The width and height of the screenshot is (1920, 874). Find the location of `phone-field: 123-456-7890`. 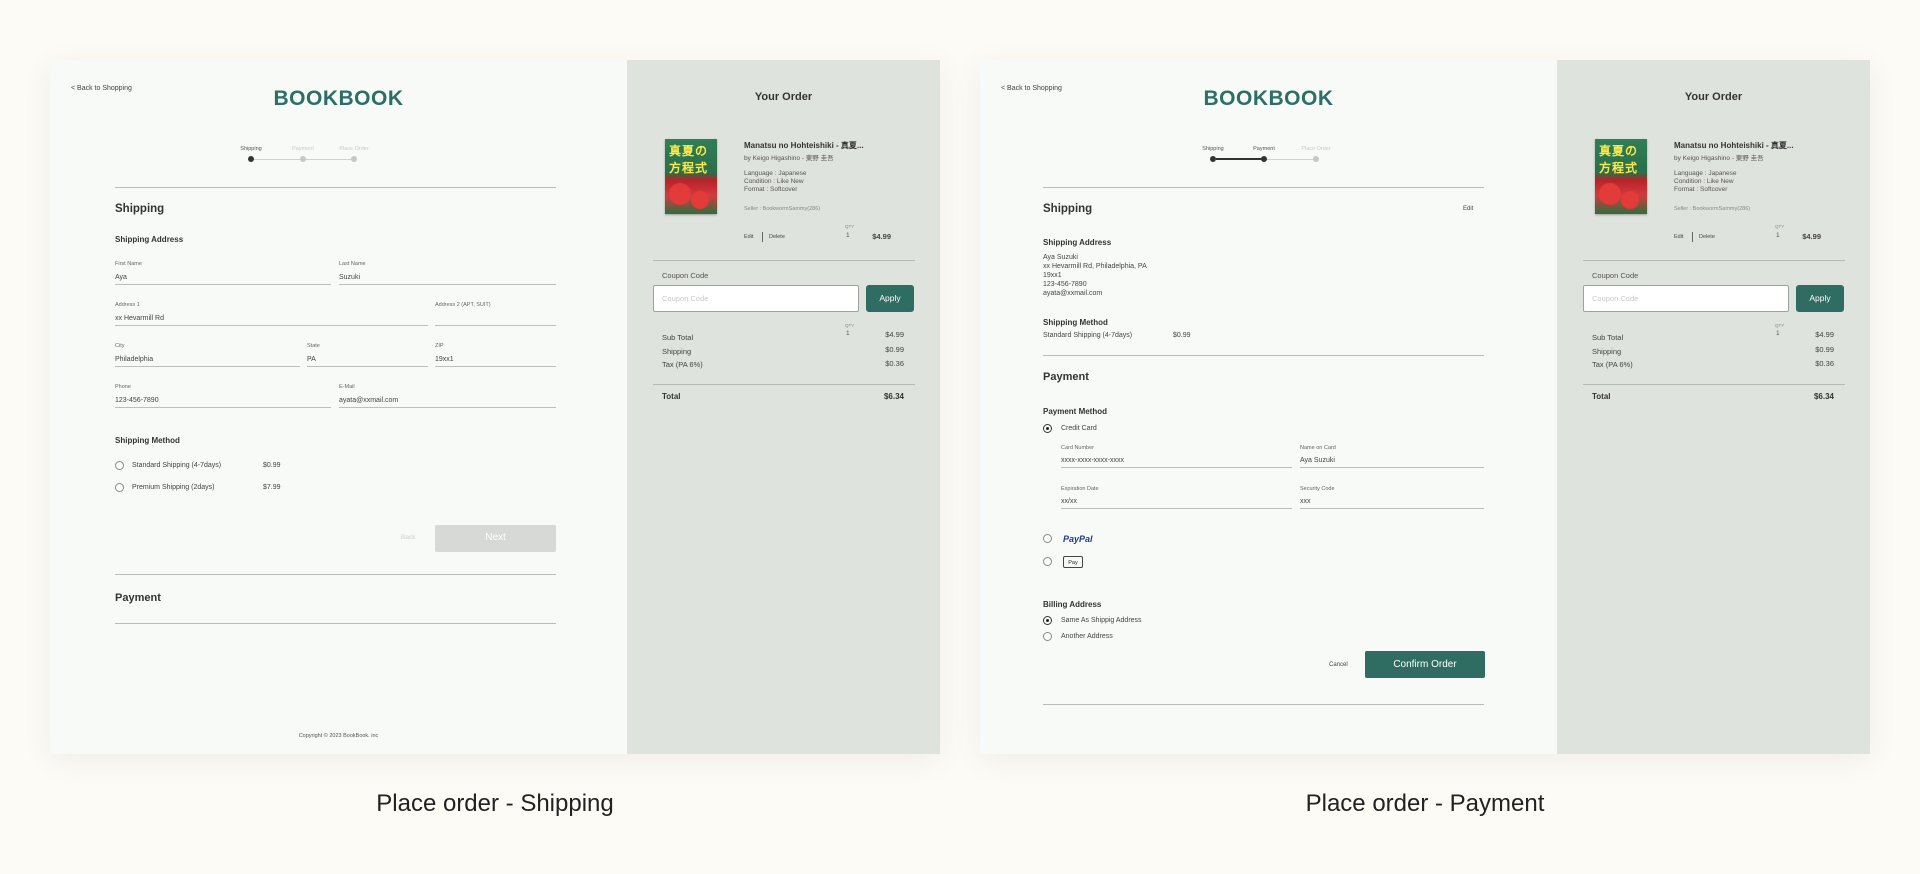

phone-field: 123-456-7890 is located at coordinates (137, 400).